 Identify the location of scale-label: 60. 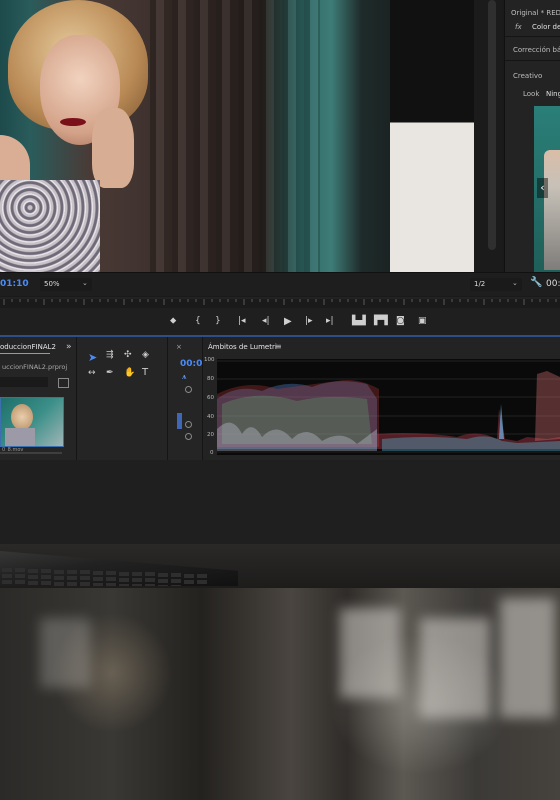
(210, 398).